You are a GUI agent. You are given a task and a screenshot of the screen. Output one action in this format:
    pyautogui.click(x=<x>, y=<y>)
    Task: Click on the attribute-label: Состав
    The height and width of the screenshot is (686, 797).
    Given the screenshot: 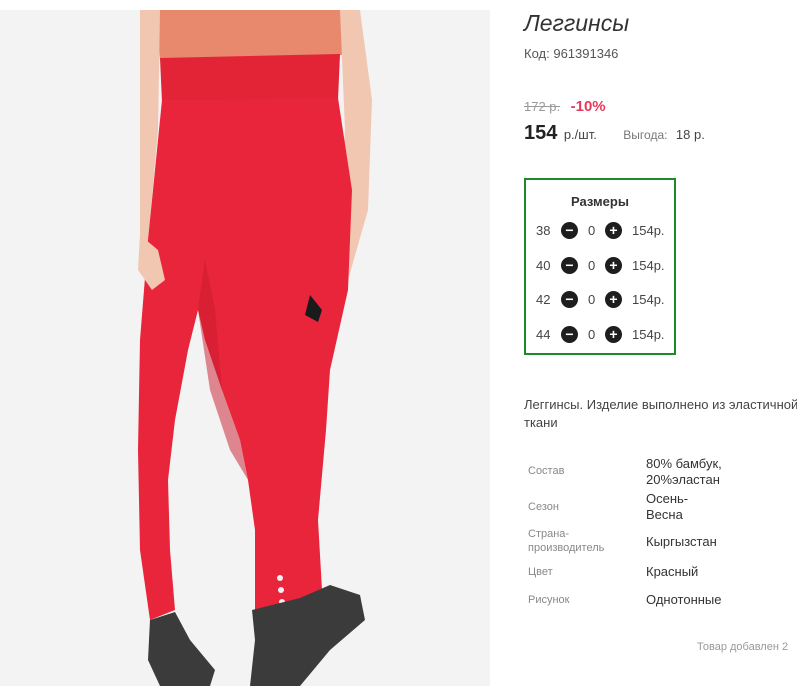 What is the action you would take?
    pyautogui.click(x=546, y=471)
    